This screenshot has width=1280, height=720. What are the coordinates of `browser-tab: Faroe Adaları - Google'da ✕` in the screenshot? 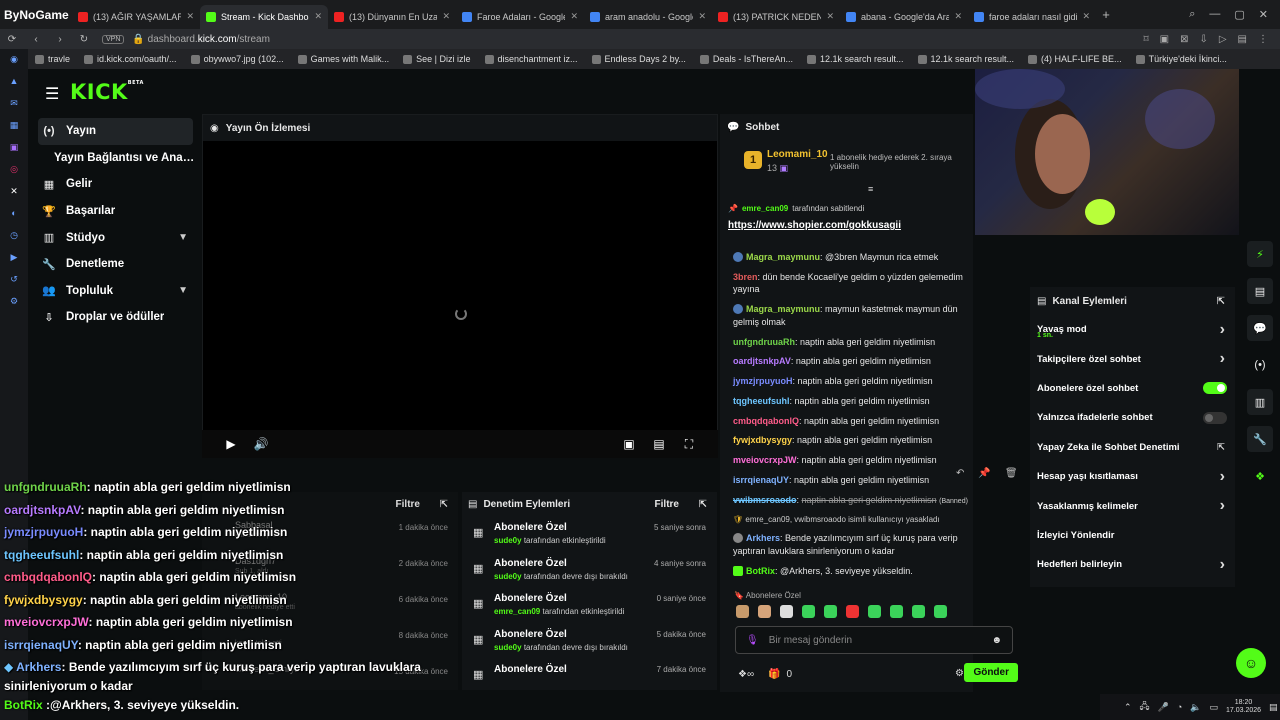 It's located at (520, 17).